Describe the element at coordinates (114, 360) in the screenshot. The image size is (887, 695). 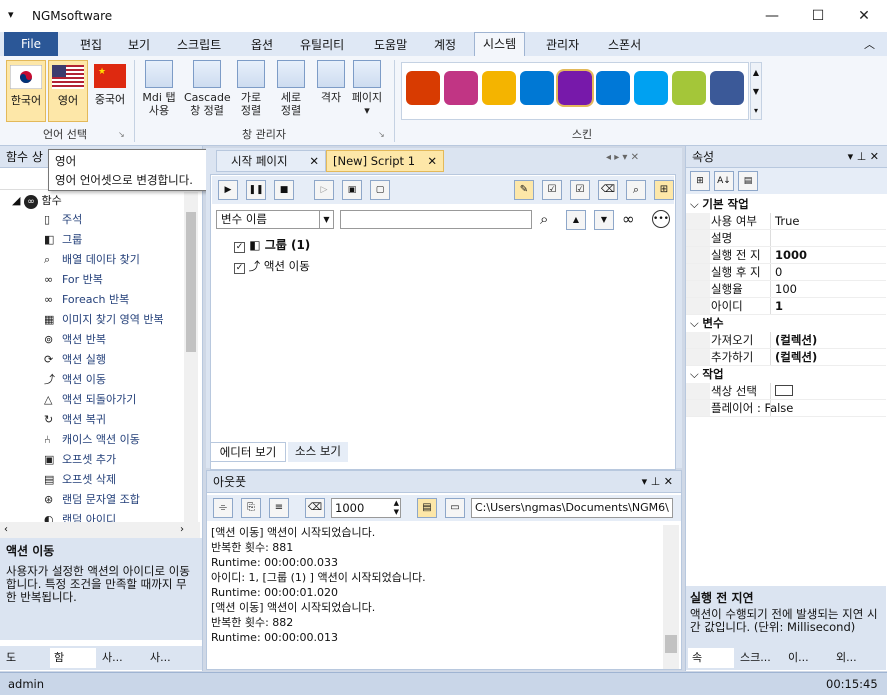
I see `function-item: ⟳ 액션 실행` at that location.